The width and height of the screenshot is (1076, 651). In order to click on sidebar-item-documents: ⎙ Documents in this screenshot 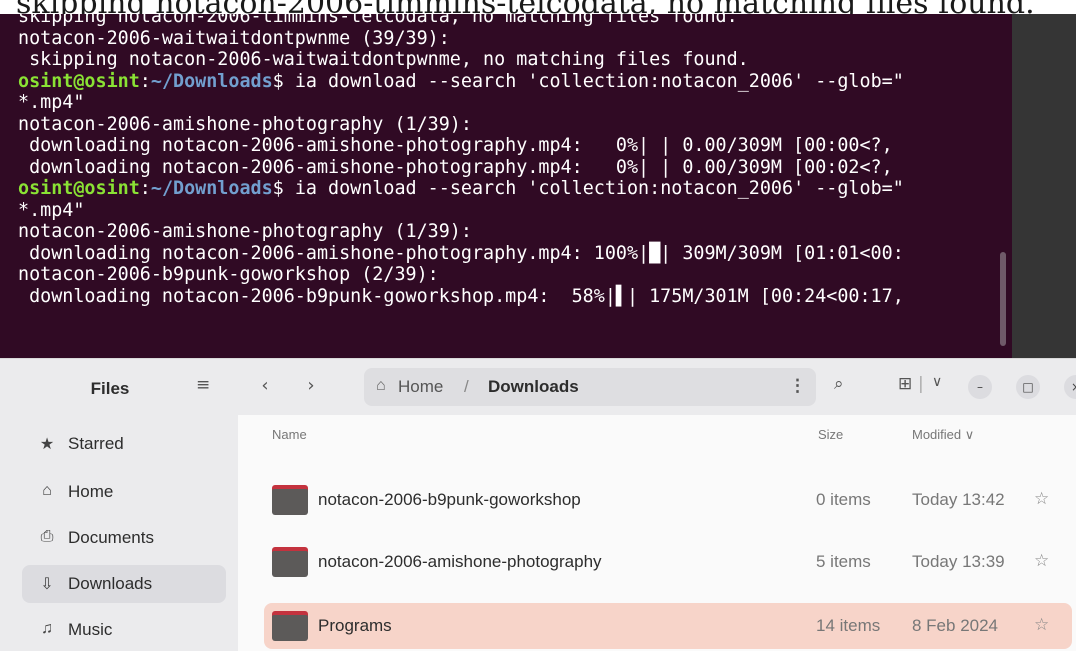, I will do `click(124, 538)`.